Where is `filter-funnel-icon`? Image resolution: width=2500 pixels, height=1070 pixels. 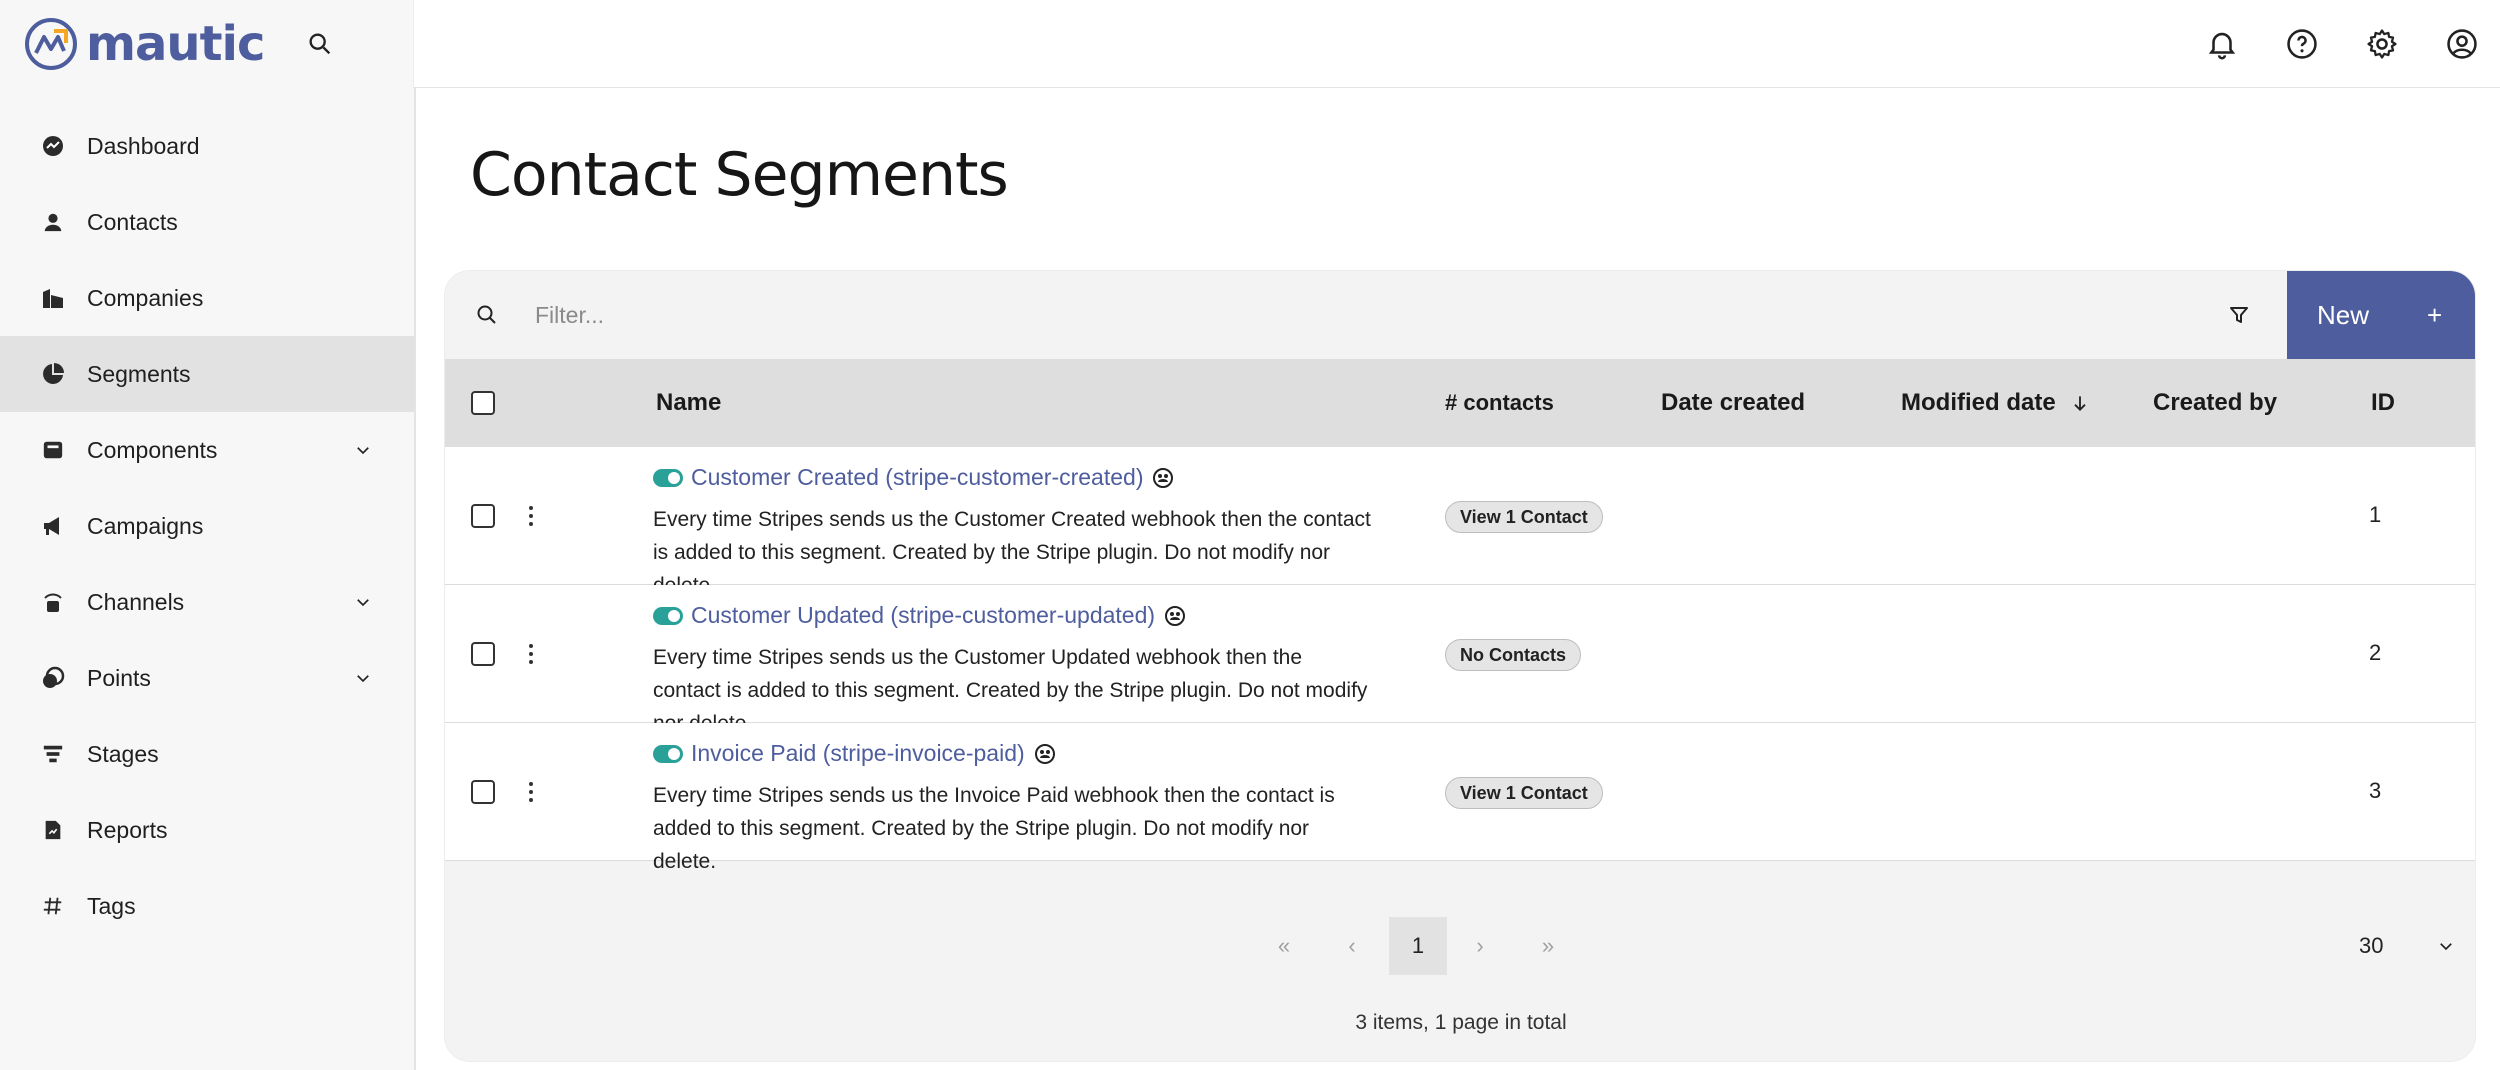
filter-funnel-icon is located at coordinates (2239, 315).